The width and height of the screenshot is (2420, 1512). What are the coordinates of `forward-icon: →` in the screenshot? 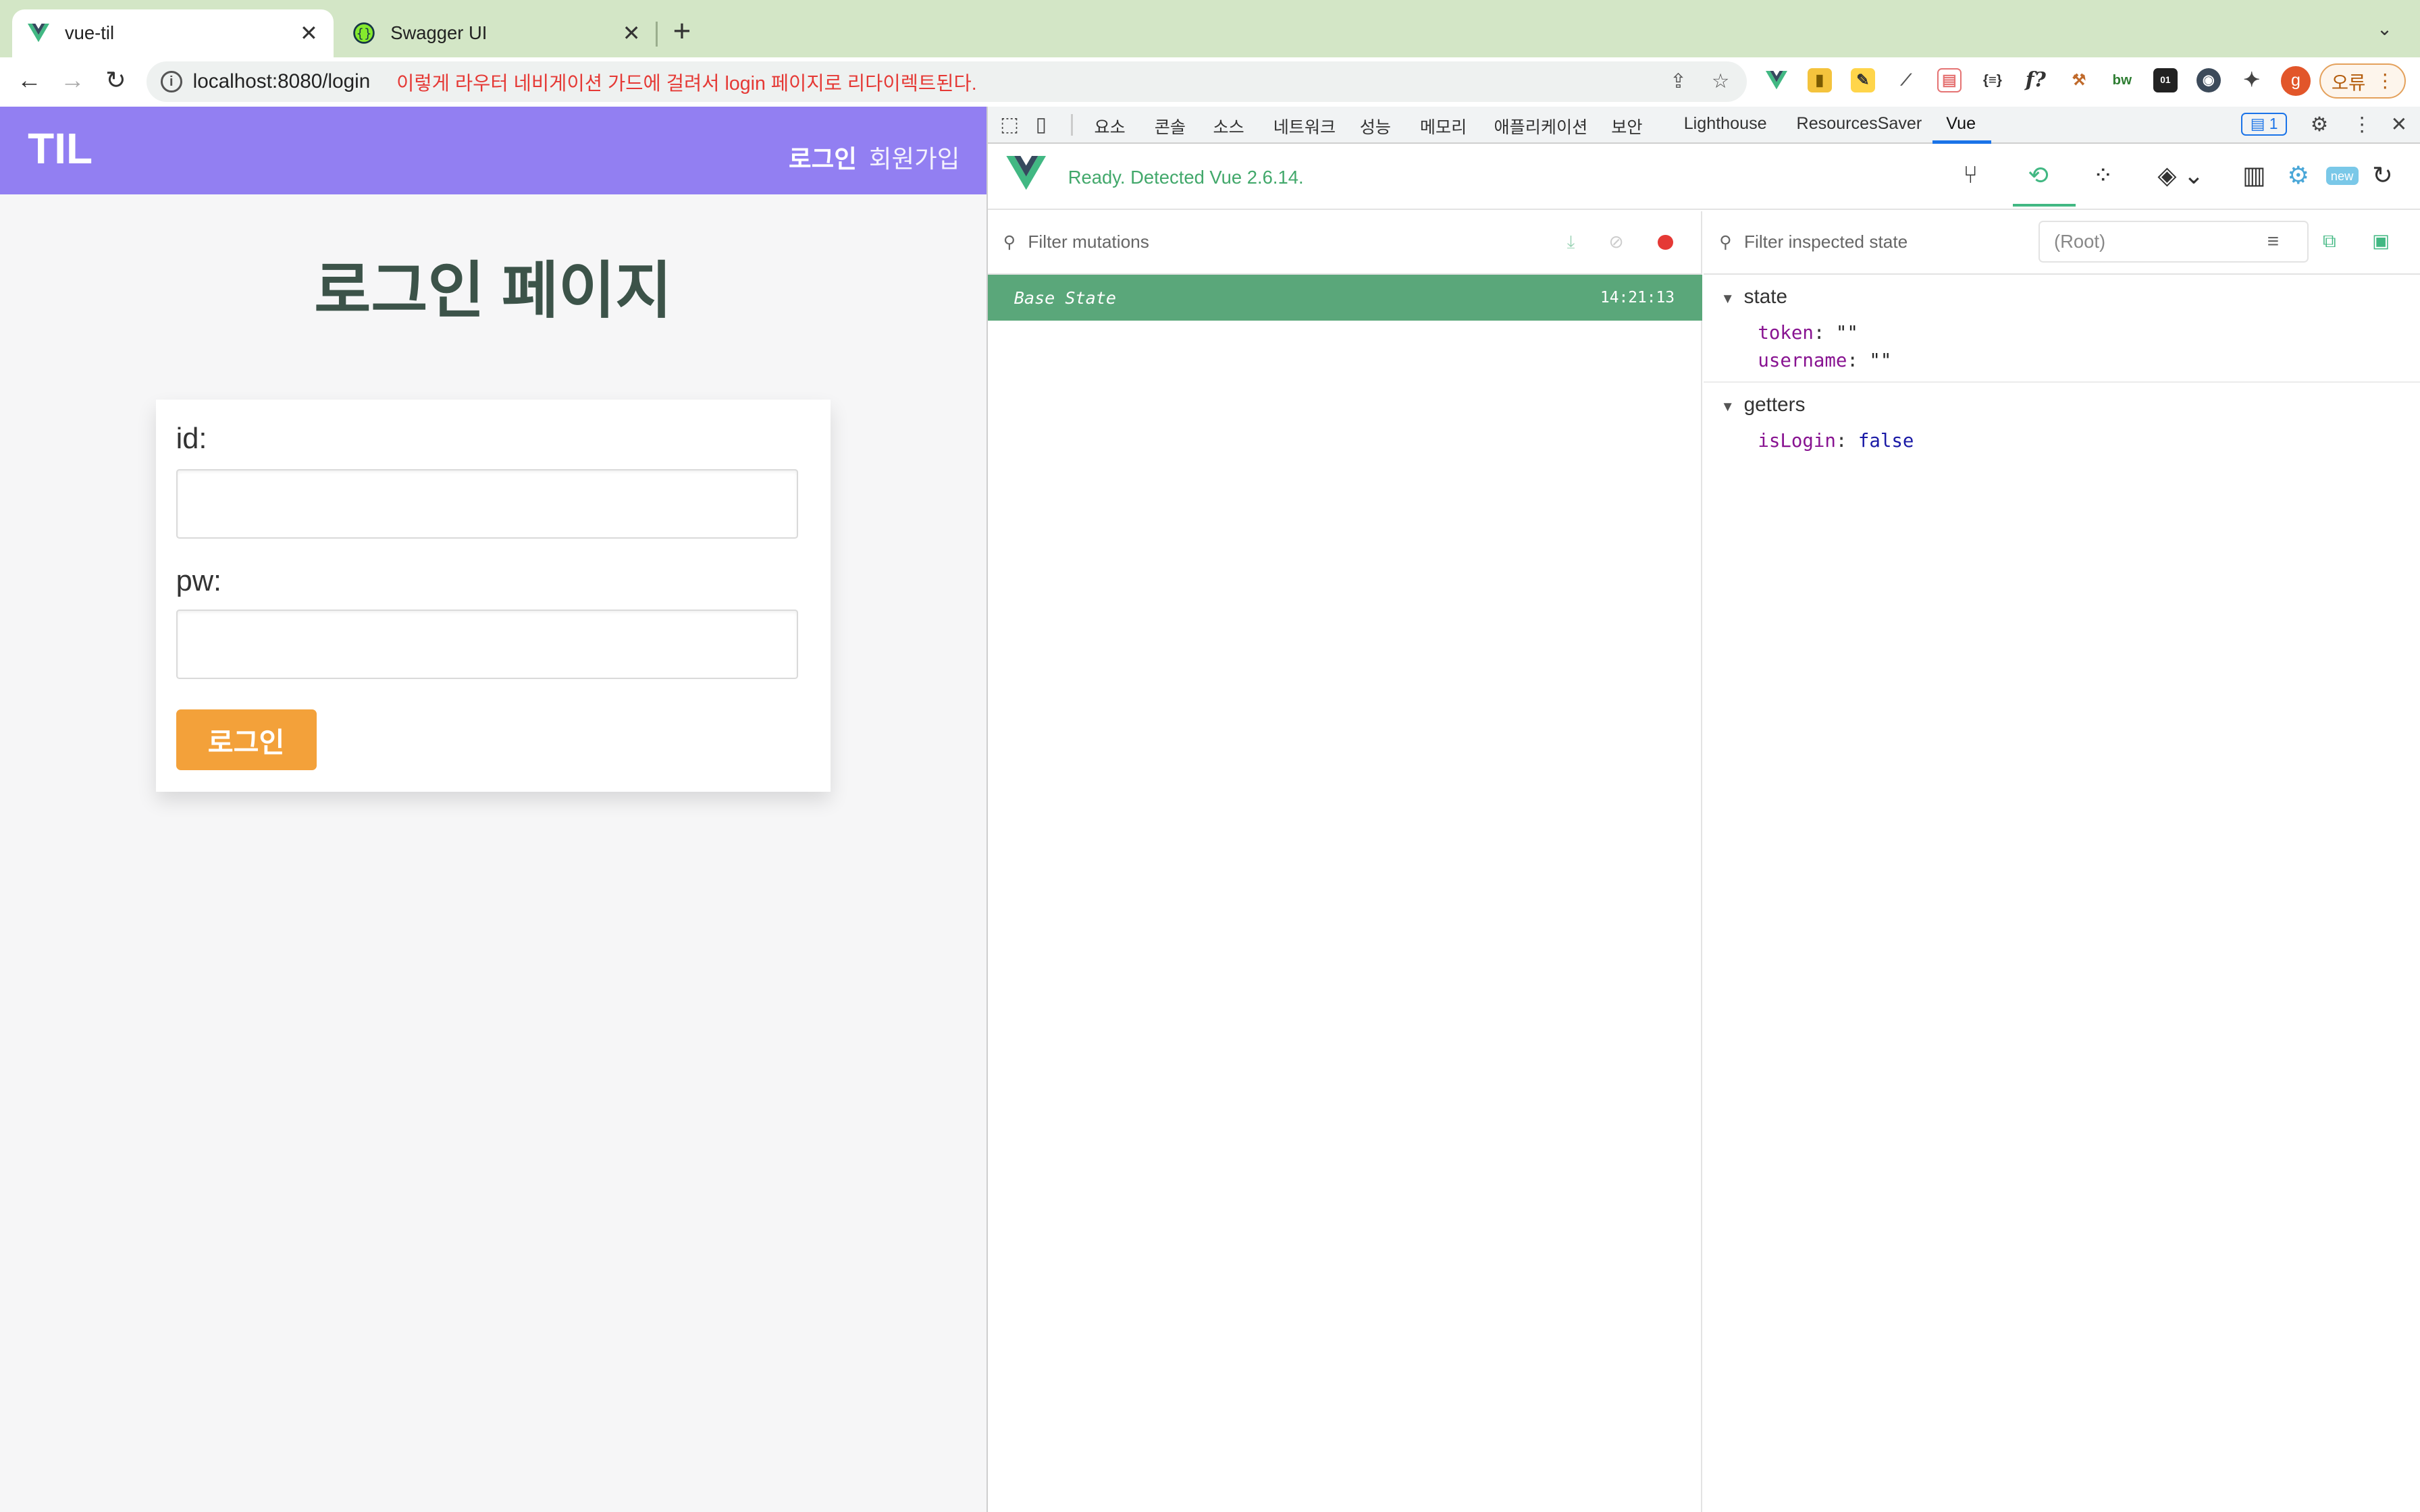 It's located at (72, 80).